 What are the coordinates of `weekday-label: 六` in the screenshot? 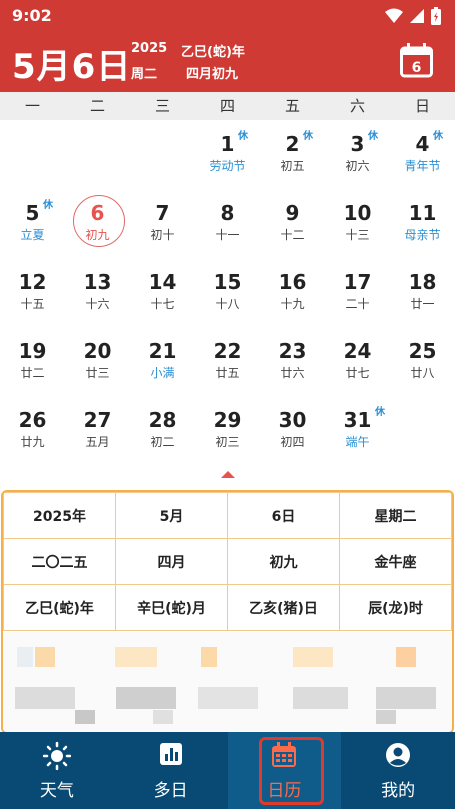 It's located at (357, 106).